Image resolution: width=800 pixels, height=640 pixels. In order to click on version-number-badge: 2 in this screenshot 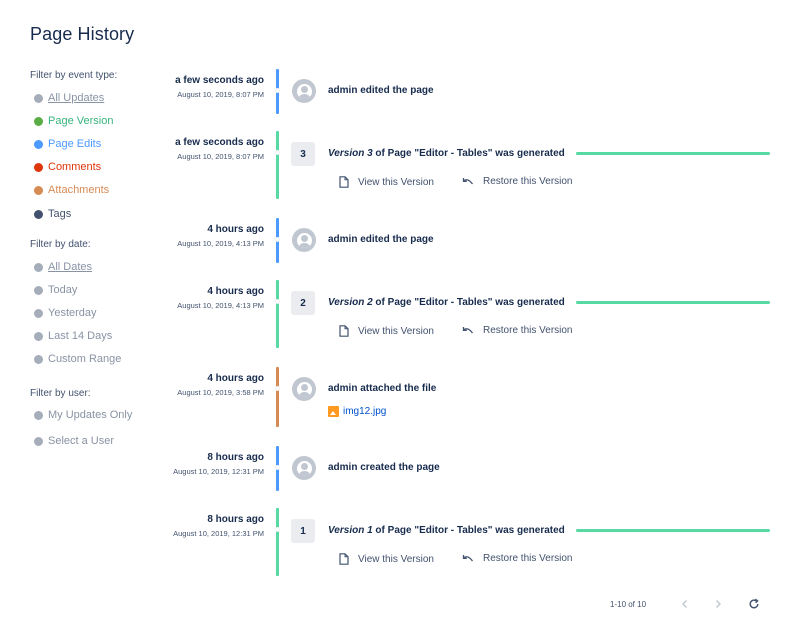, I will do `click(303, 303)`.